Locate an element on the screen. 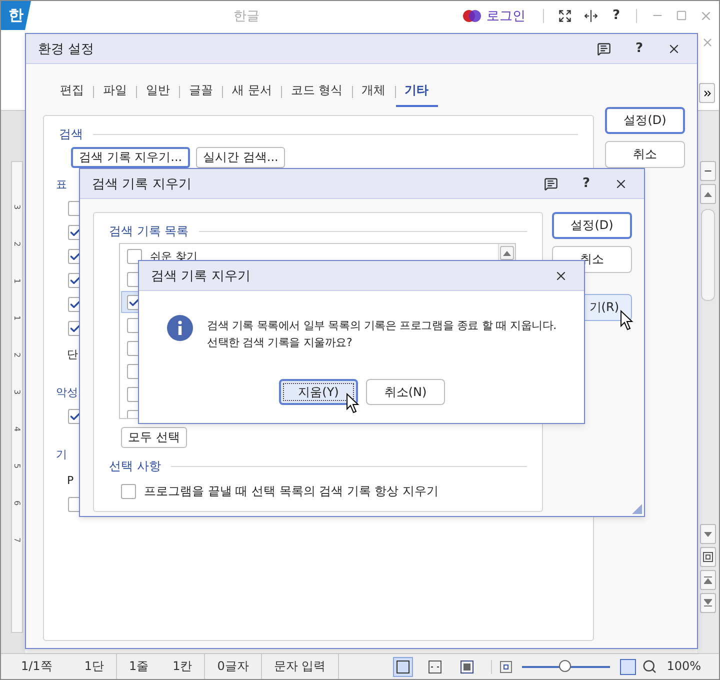 The image size is (720, 680). ruler-number: 4 is located at coordinates (17, 429).